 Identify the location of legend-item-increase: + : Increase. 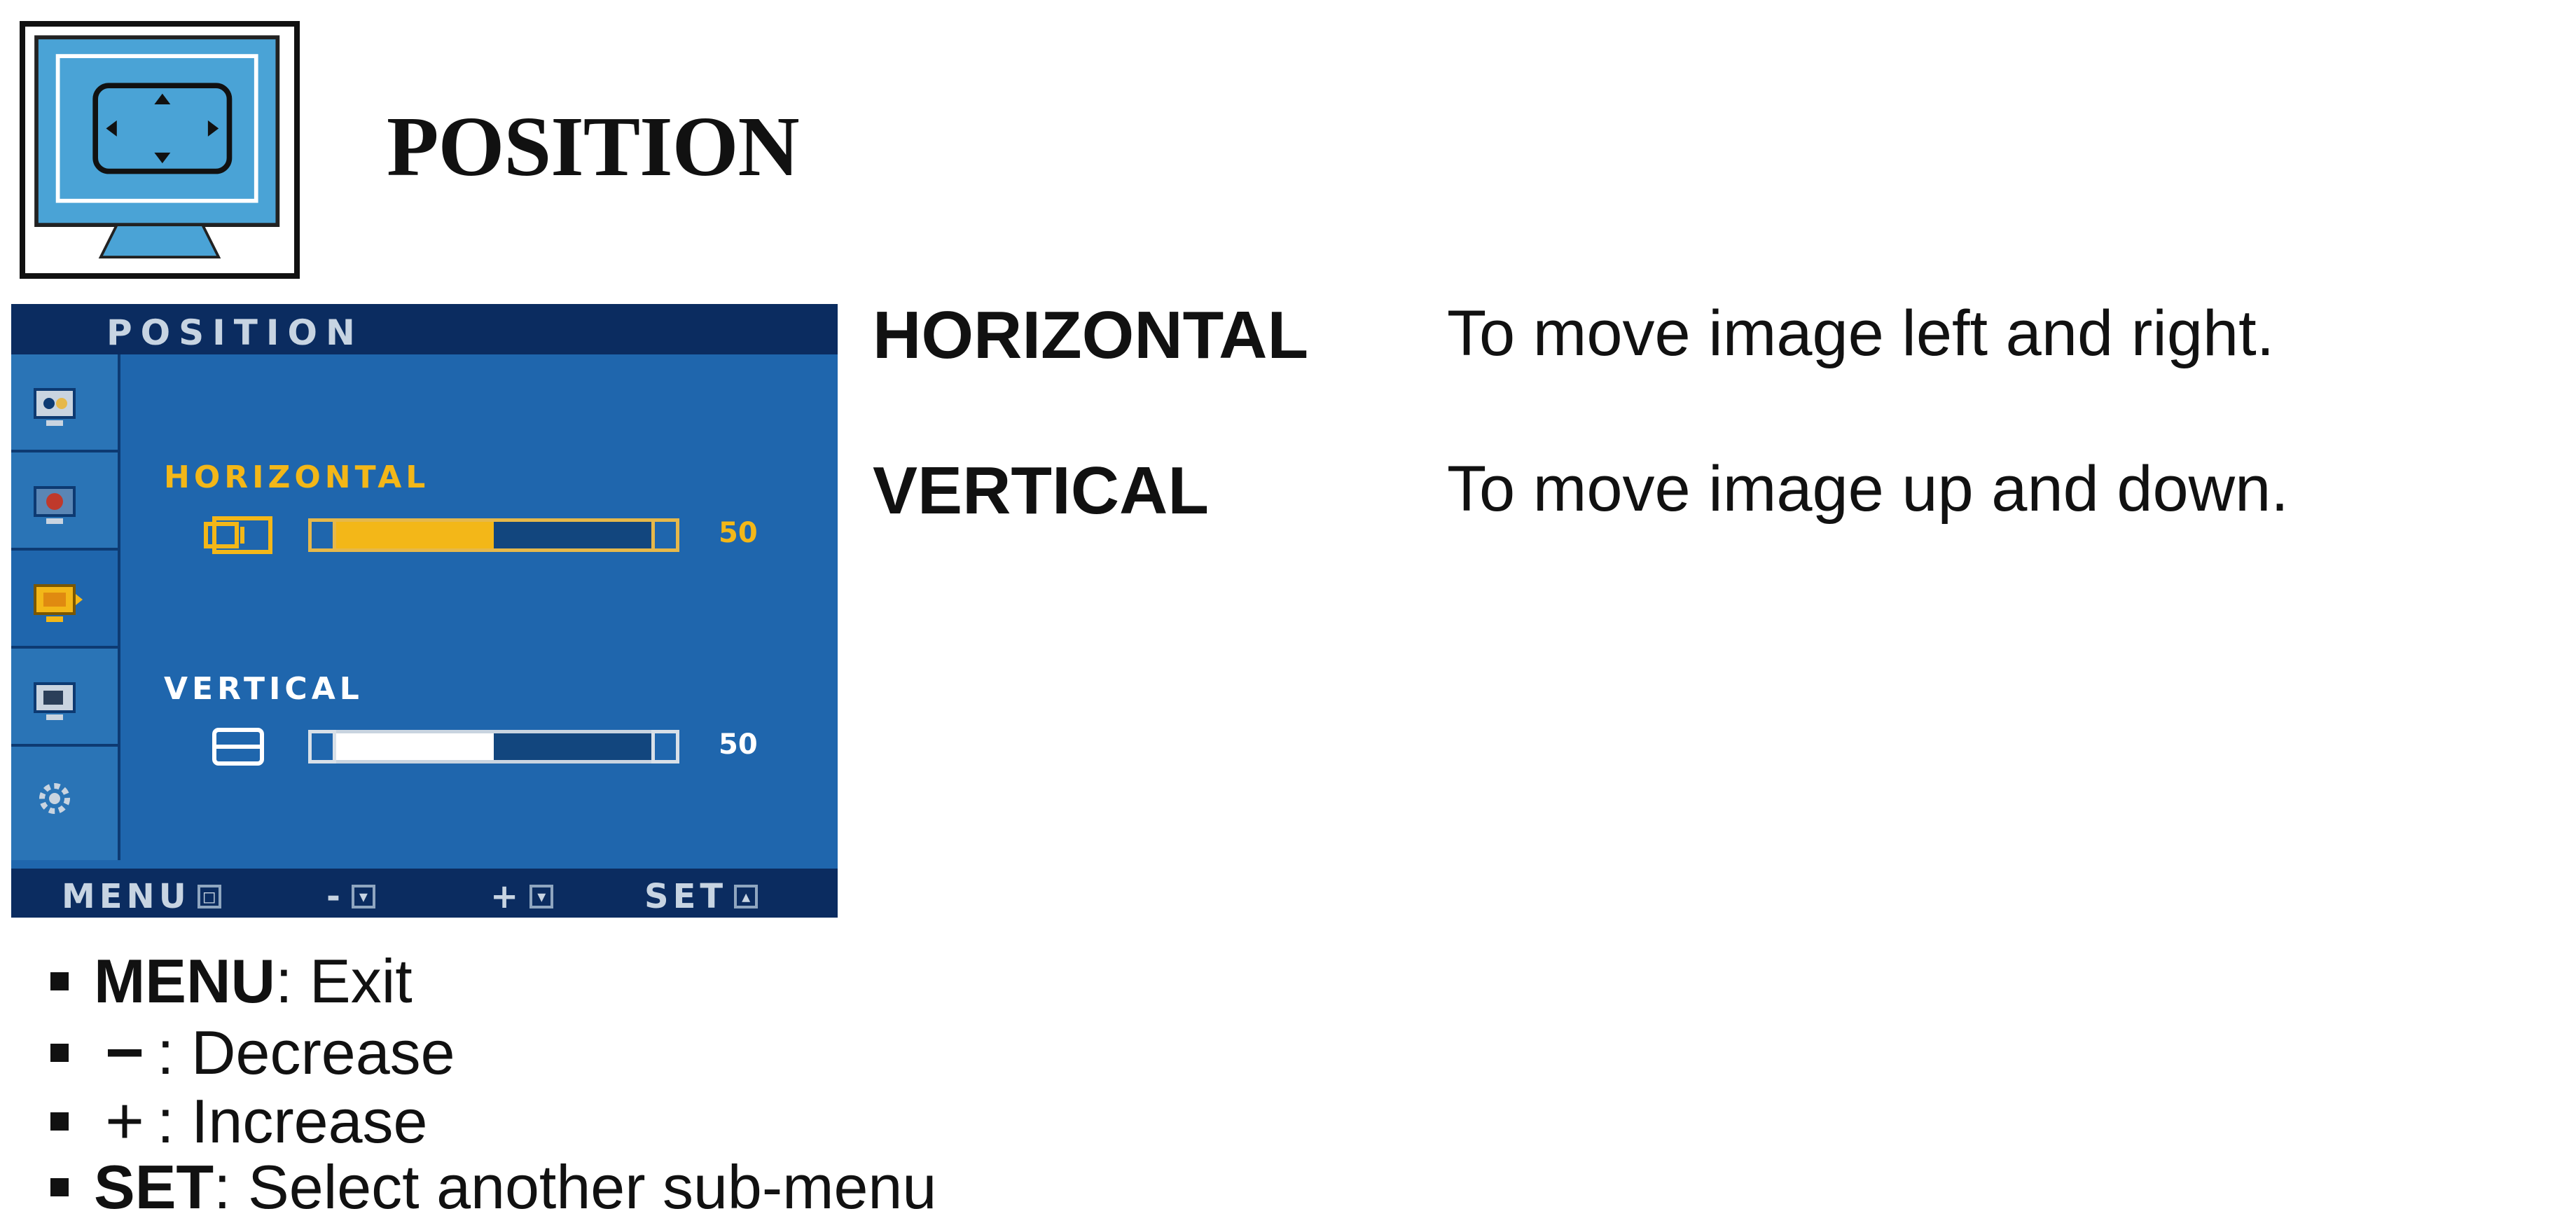
(239, 1121).